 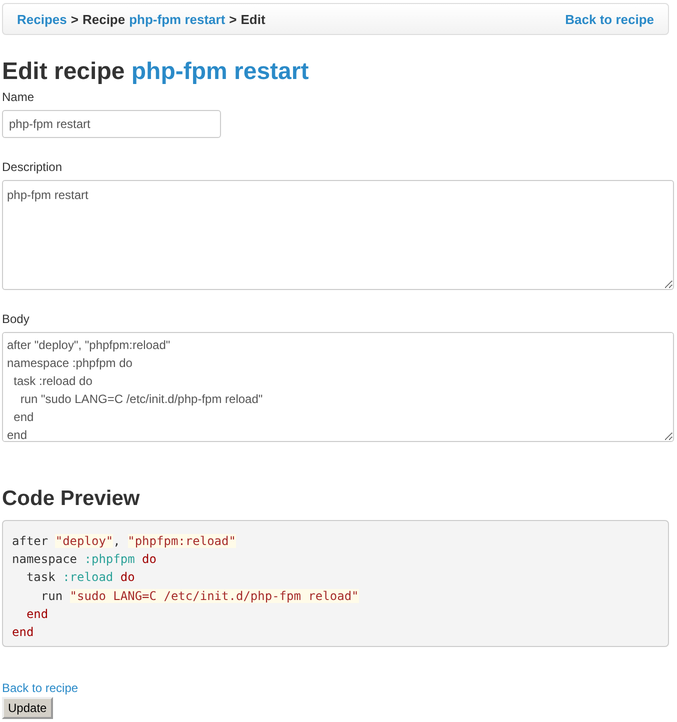 I want to click on recipe-name: php-fpm restart, so click(x=220, y=71).